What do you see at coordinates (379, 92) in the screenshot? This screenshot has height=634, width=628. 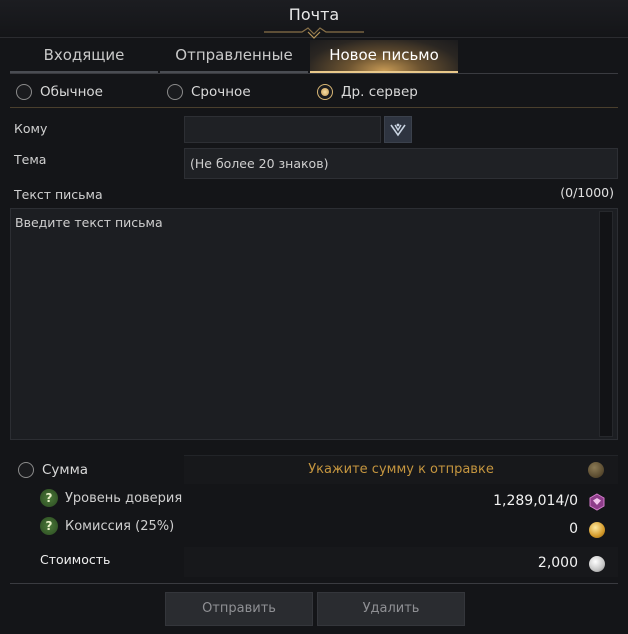 I see `radio-other-server-label: Др. сервер` at bounding box center [379, 92].